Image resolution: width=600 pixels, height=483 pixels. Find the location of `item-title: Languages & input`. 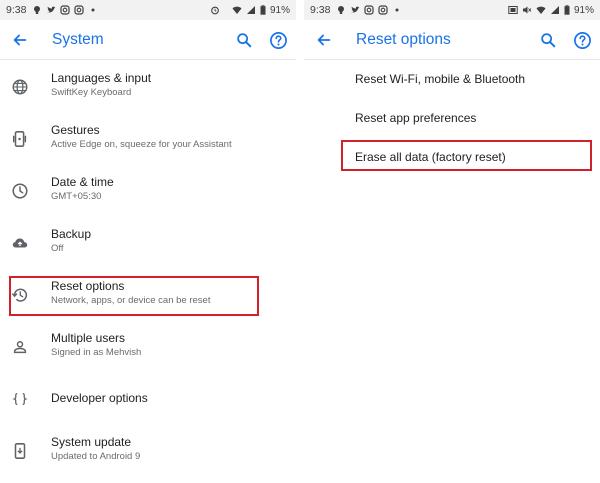

item-title: Languages & input is located at coordinates (101, 78).